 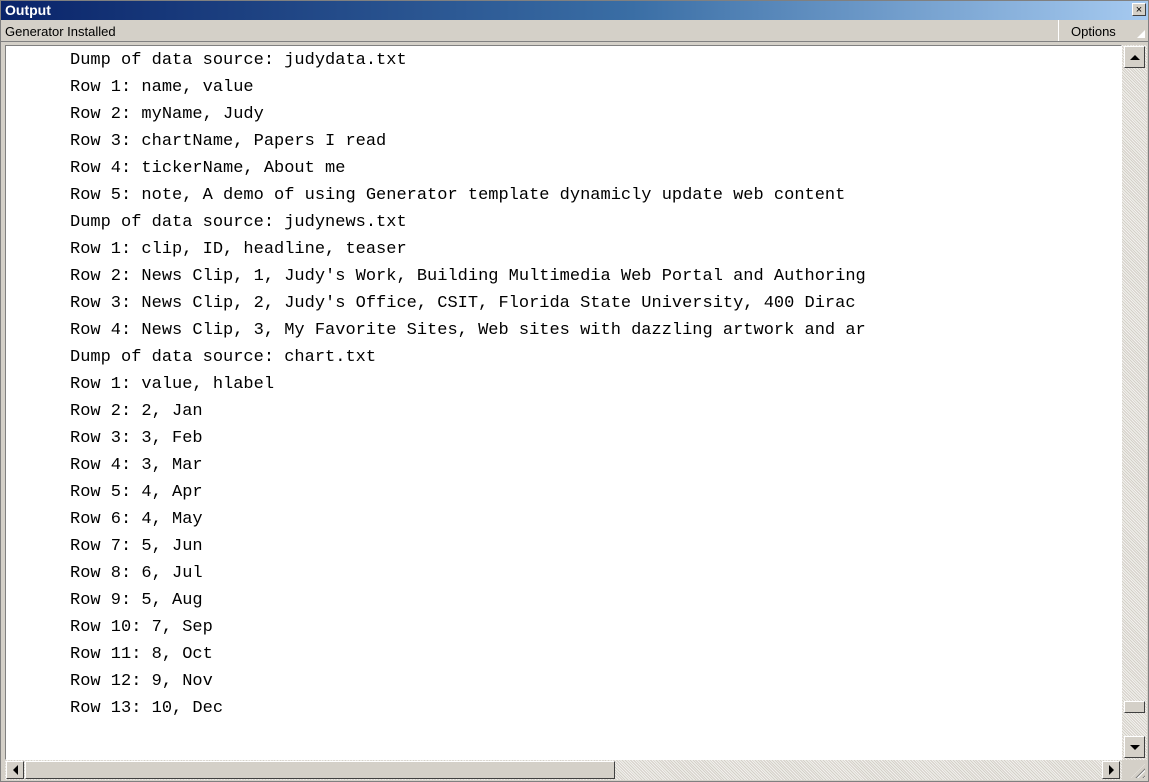 I want to click on vertical-scrollbar, so click(x=1134, y=402).